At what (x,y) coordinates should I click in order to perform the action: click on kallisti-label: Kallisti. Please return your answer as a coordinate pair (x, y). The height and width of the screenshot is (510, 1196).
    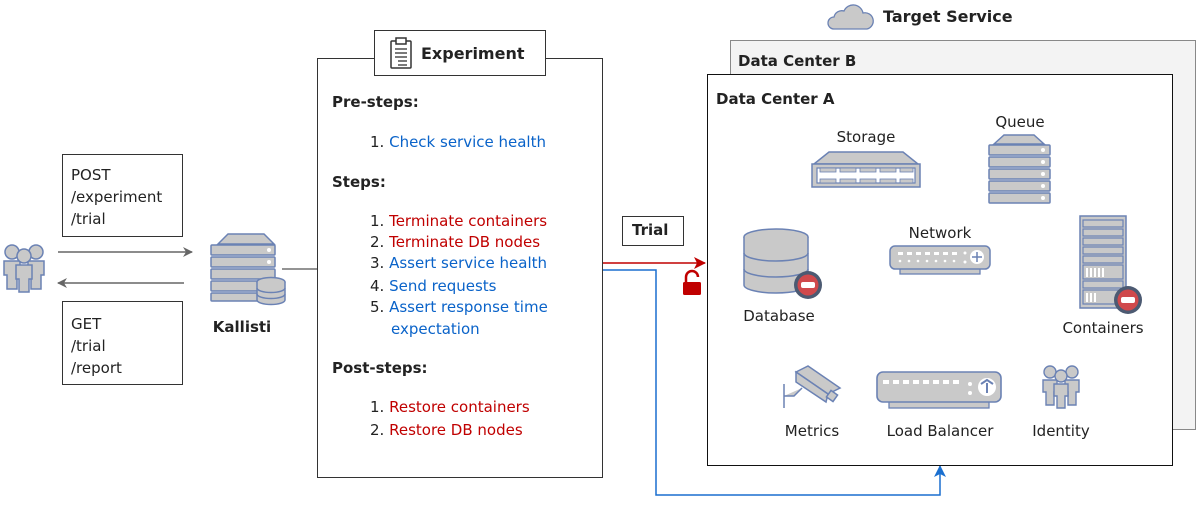
    Looking at the image, I should click on (242, 327).